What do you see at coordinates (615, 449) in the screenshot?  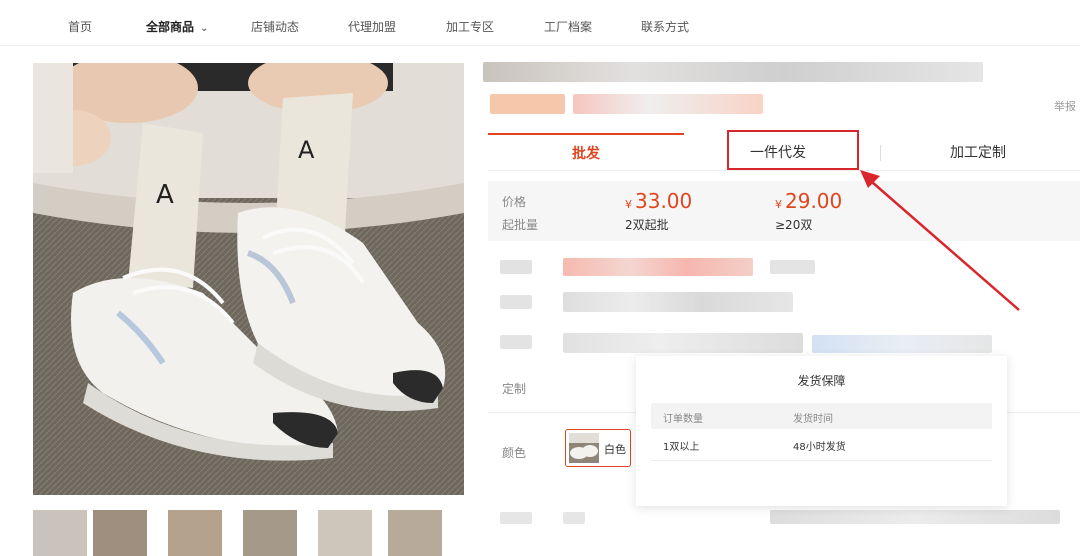 I see `swatch-label: 白色` at bounding box center [615, 449].